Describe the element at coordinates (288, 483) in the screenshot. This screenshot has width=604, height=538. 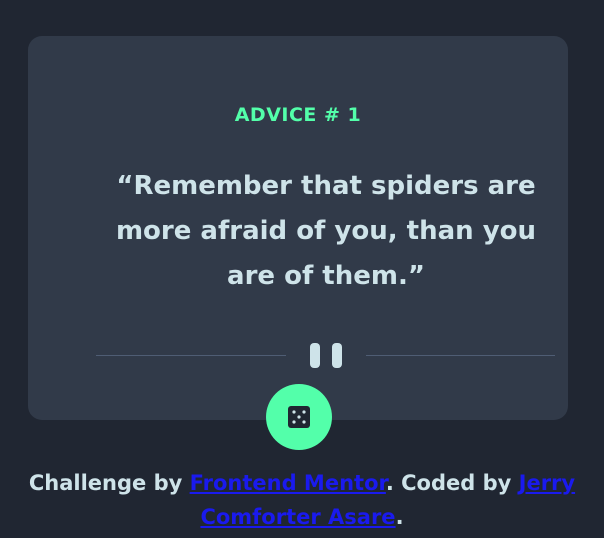
I see `frontend-mentor-link: Frontend Mentor` at that location.